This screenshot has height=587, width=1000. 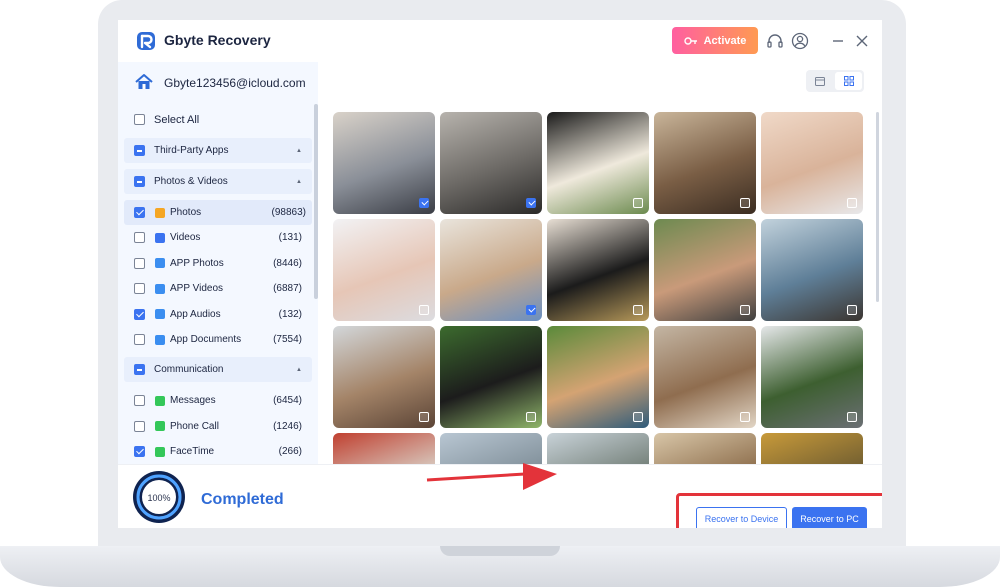 I want to click on sidebar-item-app-documents: App Documents (7554), so click(x=216, y=339).